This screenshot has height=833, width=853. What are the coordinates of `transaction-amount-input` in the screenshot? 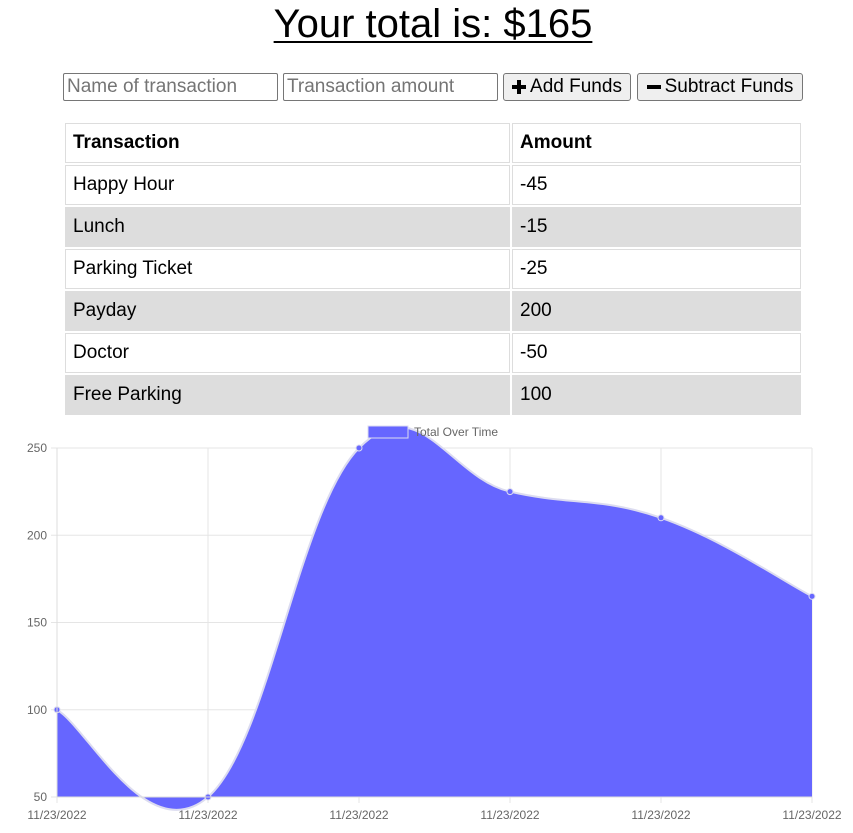 It's located at (390, 87).